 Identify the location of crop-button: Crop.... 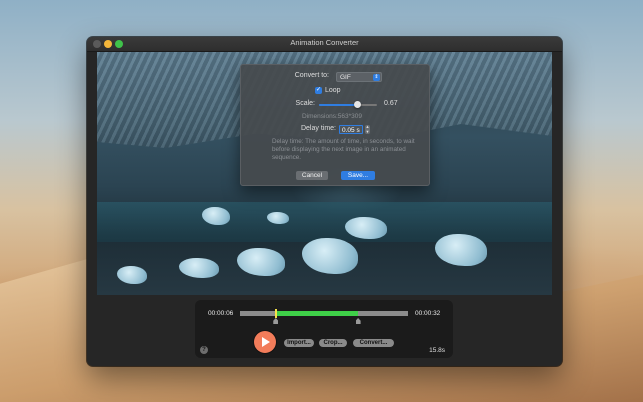
(333, 343).